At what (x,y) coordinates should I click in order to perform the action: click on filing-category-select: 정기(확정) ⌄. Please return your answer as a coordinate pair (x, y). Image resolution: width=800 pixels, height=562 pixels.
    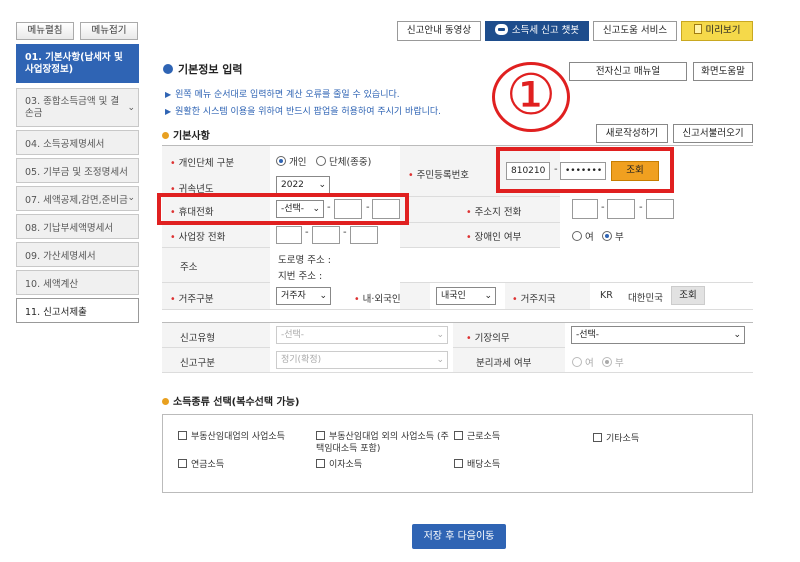
    Looking at the image, I should click on (362, 360).